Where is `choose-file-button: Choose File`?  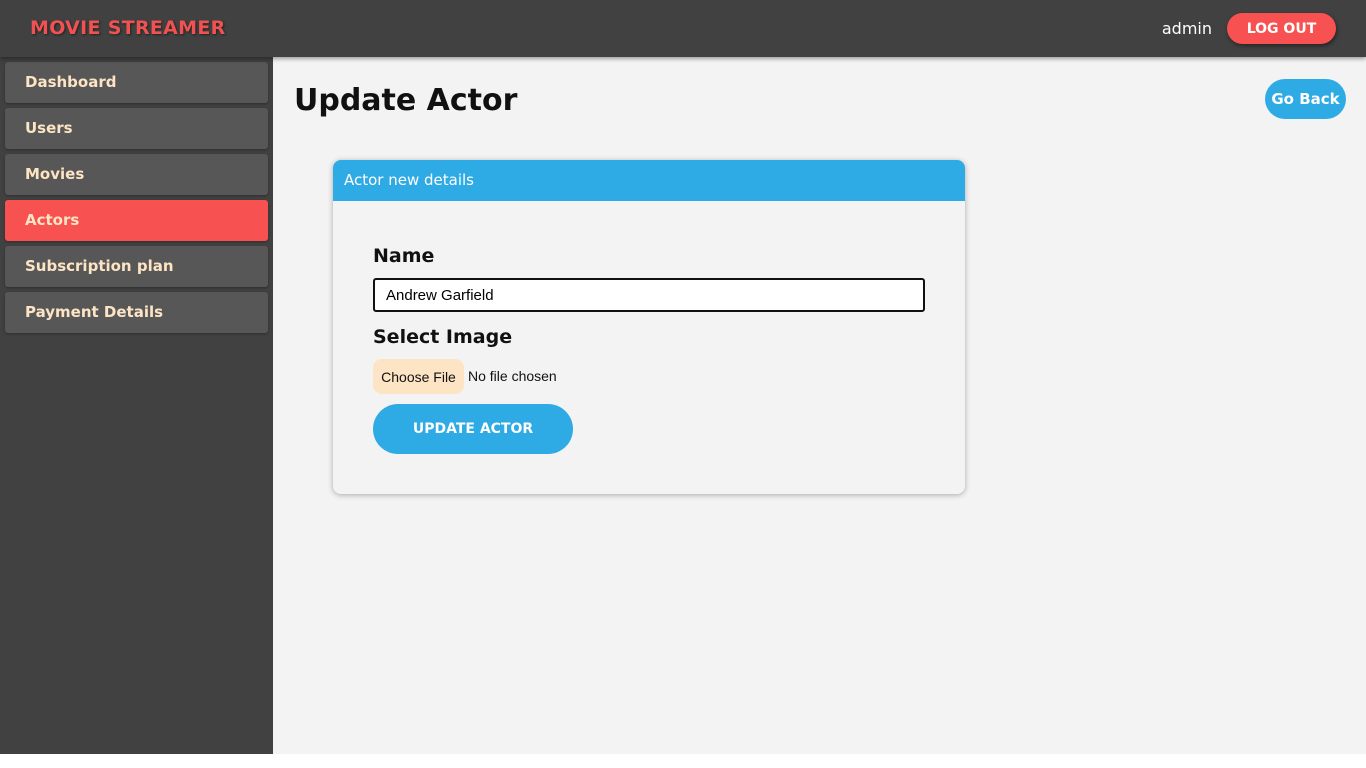
choose-file-button: Choose File is located at coordinates (418, 376).